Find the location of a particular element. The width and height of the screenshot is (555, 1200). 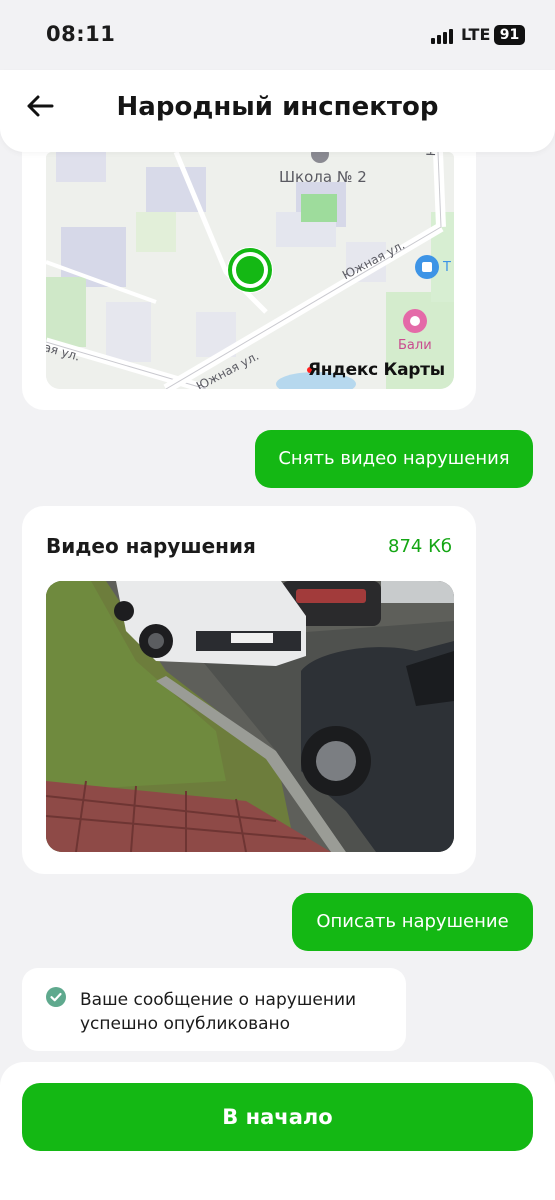

map-label-school: Школа № 2 is located at coordinates (323, 177).